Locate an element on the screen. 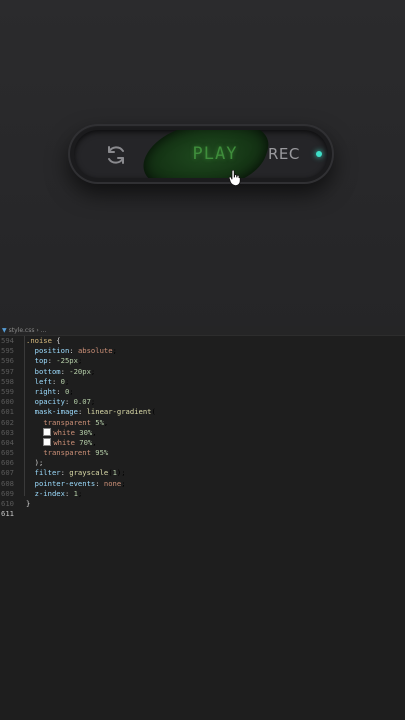  code-line: 594 .noise { is located at coordinates (202, 341).